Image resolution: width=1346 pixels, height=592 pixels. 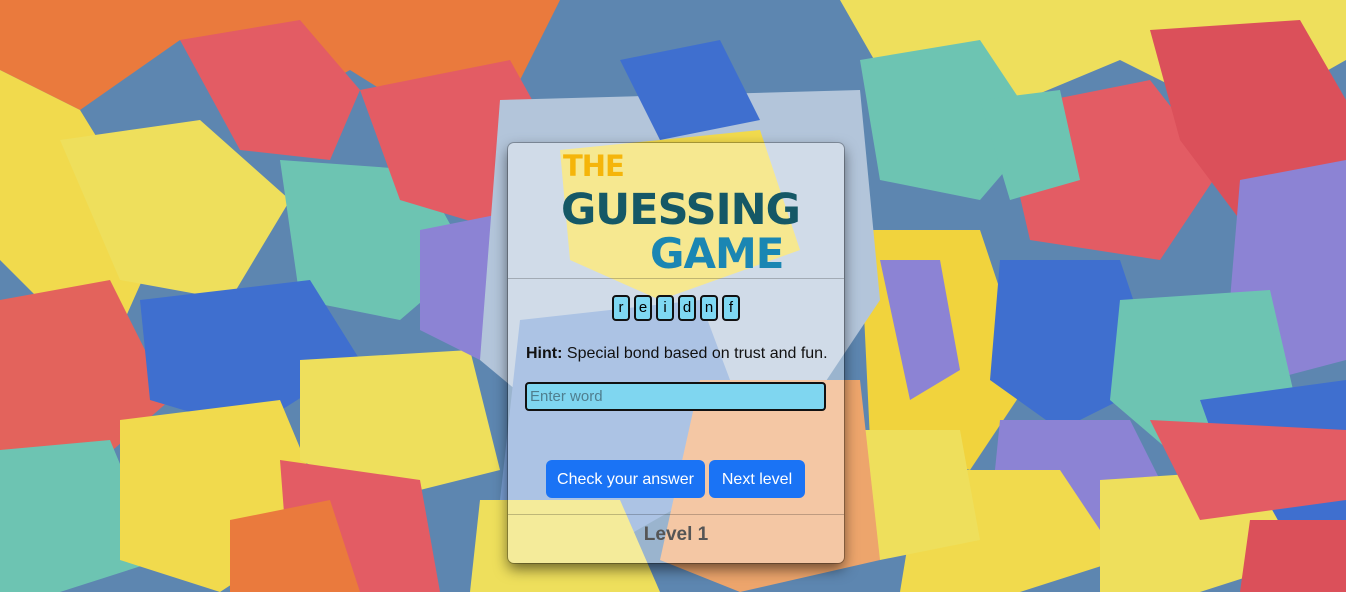 I want to click on logo-line-guessing: GUESSING, so click(x=681, y=210).